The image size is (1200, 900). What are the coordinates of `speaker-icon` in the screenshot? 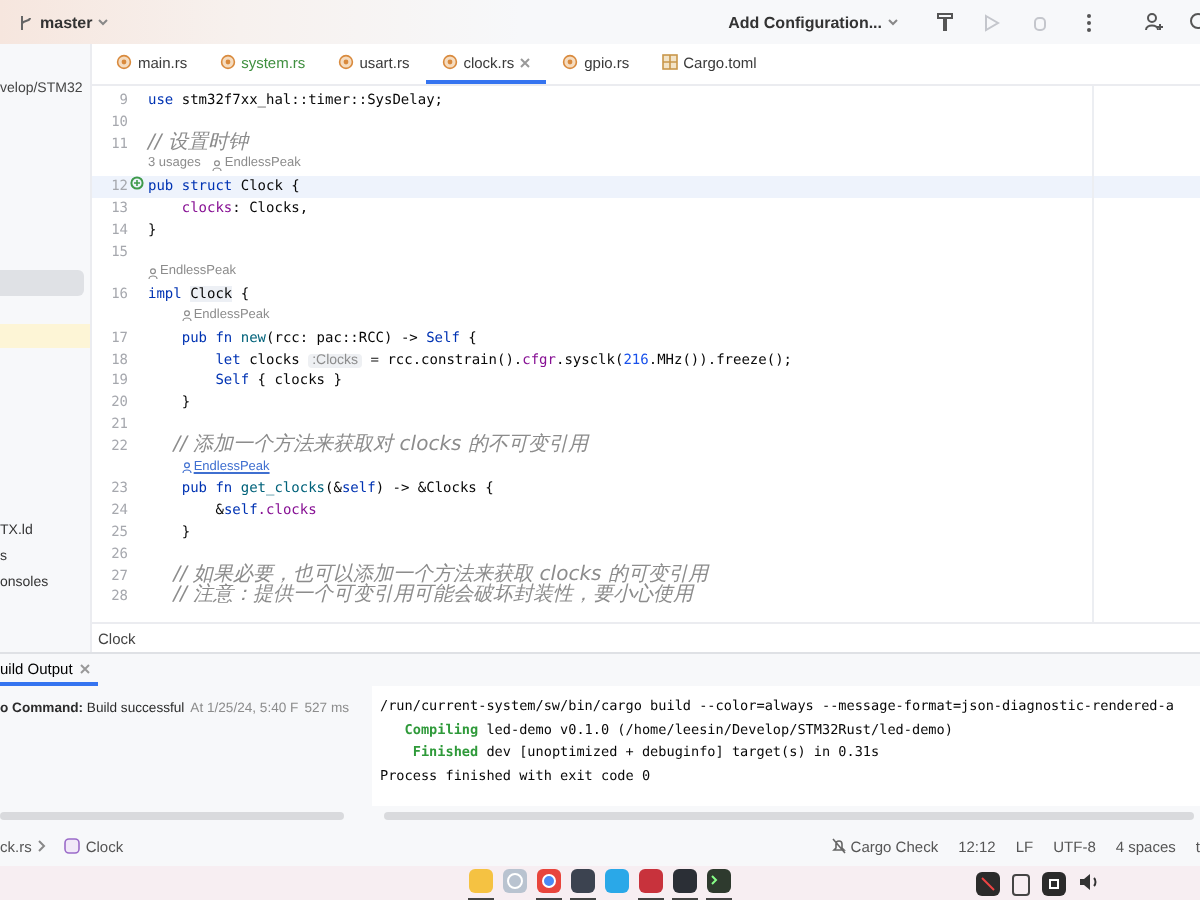 It's located at (1089, 882).